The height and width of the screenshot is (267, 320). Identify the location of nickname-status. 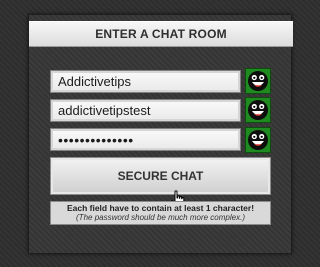
(258, 110).